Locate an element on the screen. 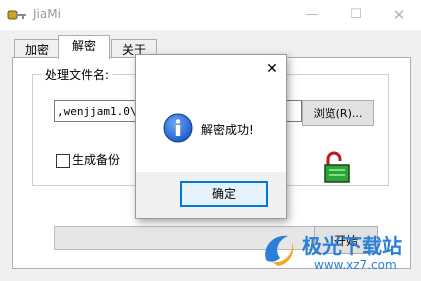 The width and height of the screenshot is (421, 281). maximize-button: ☐ is located at coordinates (356, 15).